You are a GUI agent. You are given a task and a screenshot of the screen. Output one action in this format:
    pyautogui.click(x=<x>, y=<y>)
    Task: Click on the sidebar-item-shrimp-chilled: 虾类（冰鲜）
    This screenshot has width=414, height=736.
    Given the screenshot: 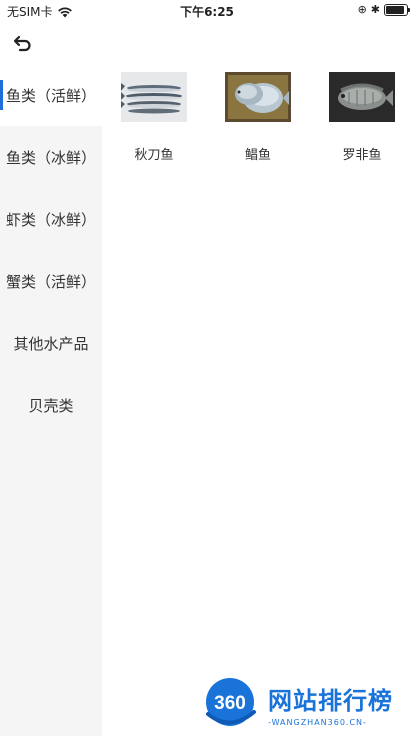 What is the action you would take?
    pyautogui.click(x=51, y=219)
    